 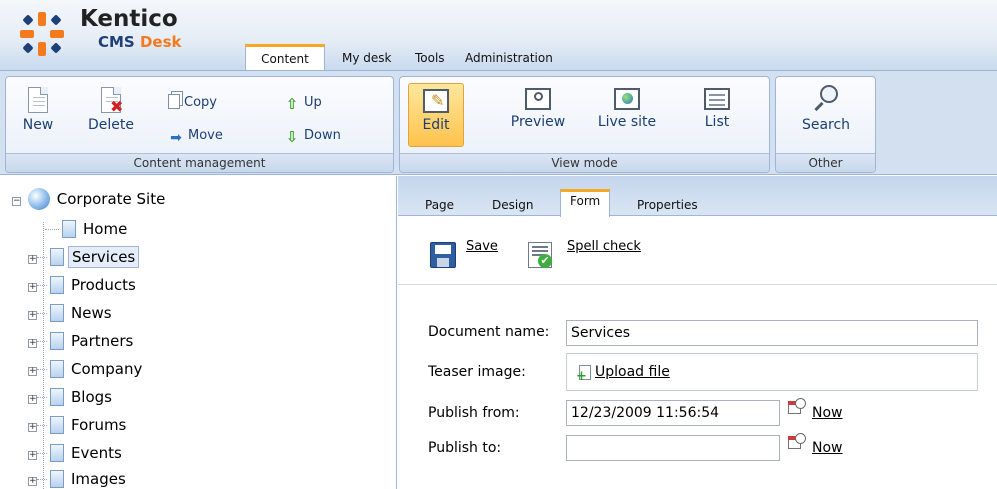 I want to click on delete-page-icon: ✖, so click(x=112, y=101).